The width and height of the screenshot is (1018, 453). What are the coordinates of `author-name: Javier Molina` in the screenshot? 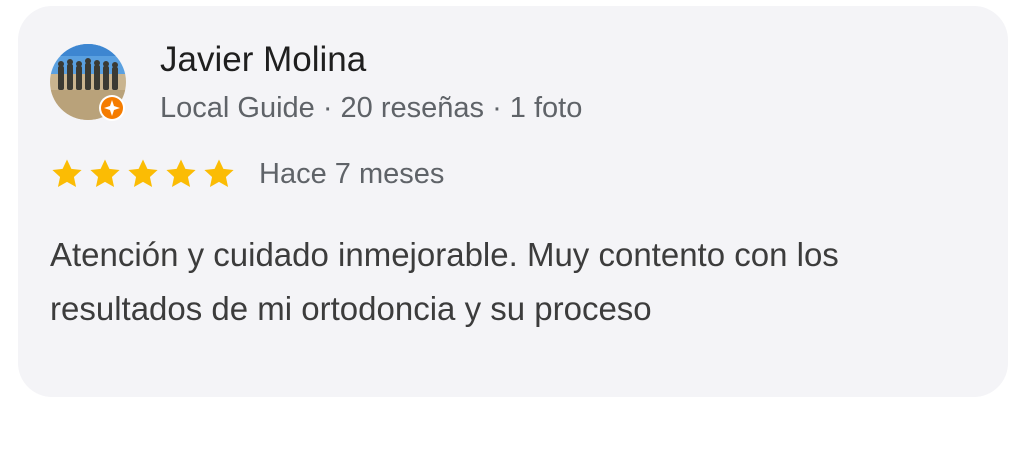 It's located at (263, 60).